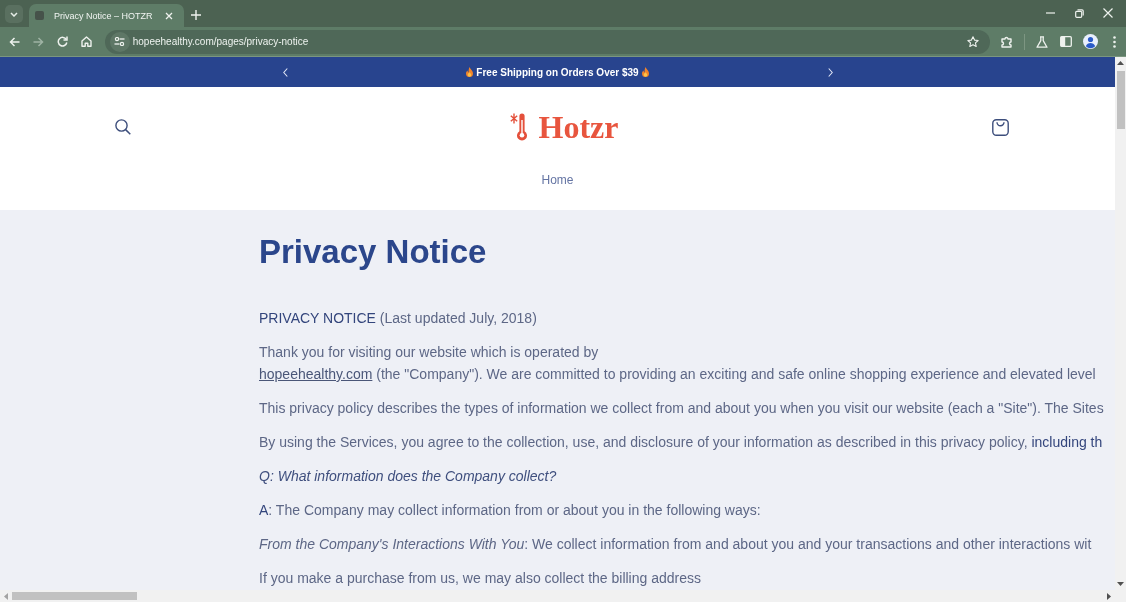 The height and width of the screenshot is (602, 1126). What do you see at coordinates (285, 72) in the screenshot?
I see `chevron-left-icon` at bounding box center [285, 72].